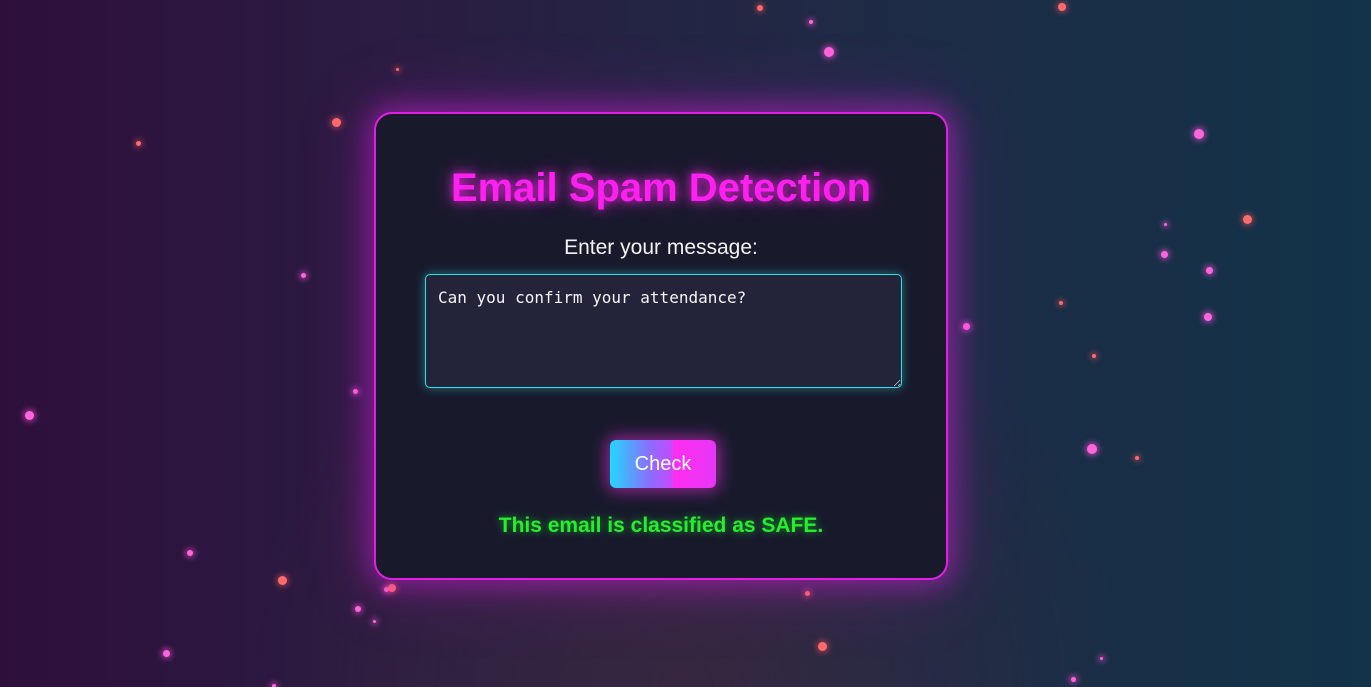  What do you see at coordinates (661, 247) in the screenshot?
I see `message-input-label: Enter your message:` at bounding box center [661, 247].